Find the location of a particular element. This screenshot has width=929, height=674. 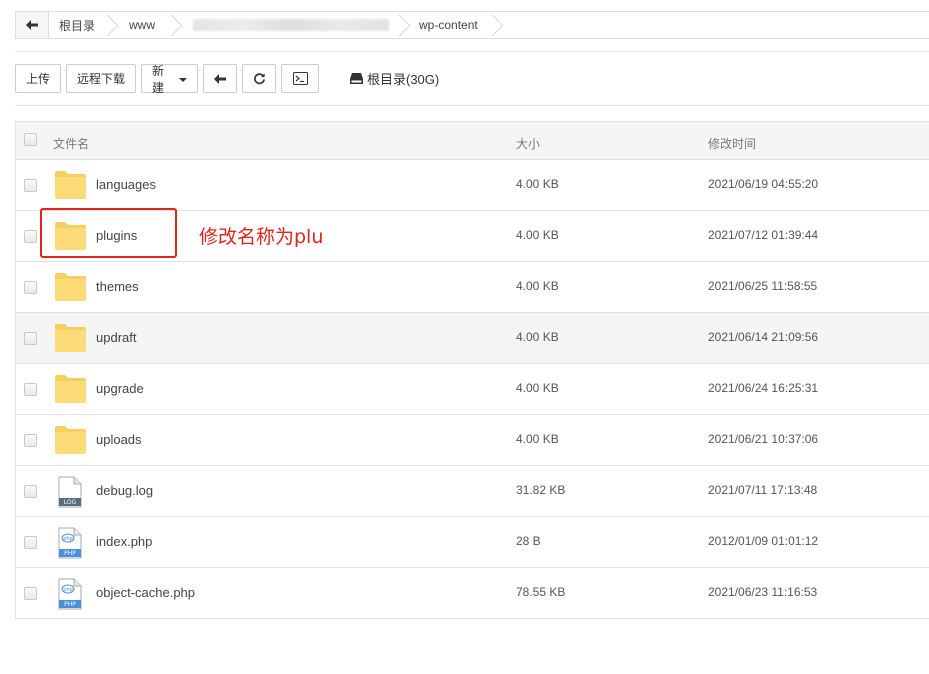

refresh-button is located at coordinates (259, 78).